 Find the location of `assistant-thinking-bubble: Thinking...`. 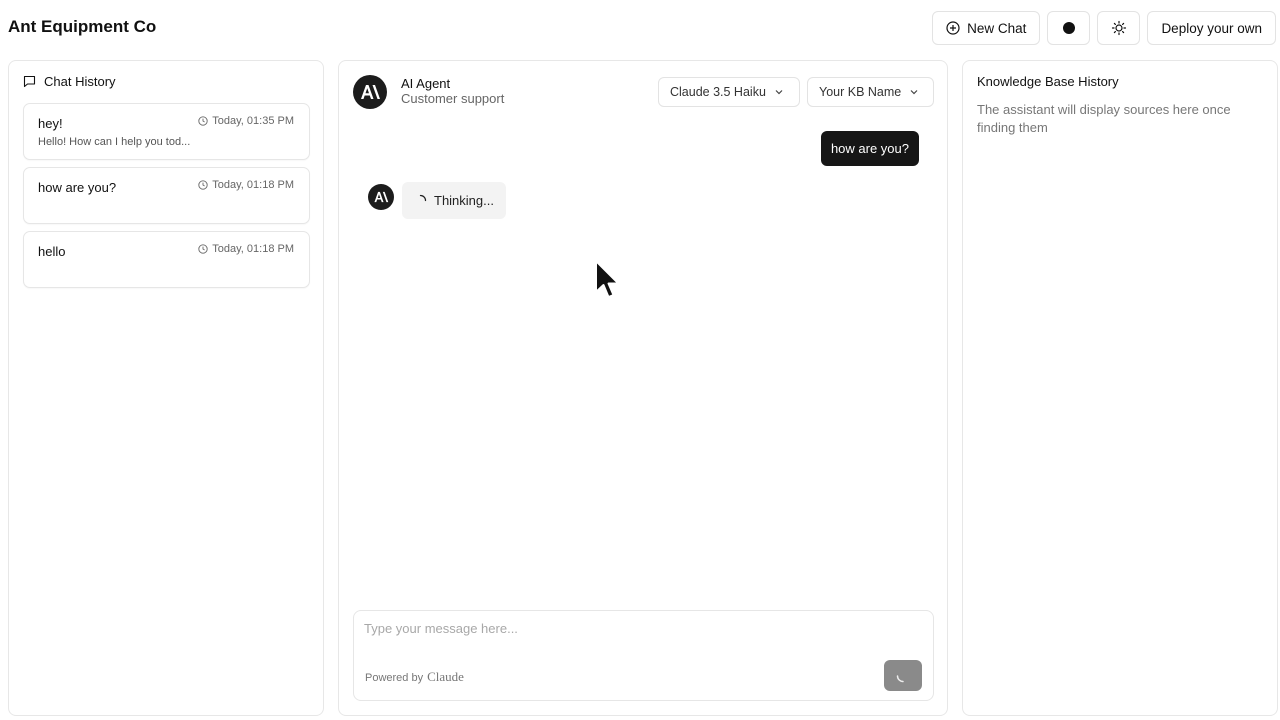

assistant-thinking-bubble: Thinking... is located at coordinates (454, 200).